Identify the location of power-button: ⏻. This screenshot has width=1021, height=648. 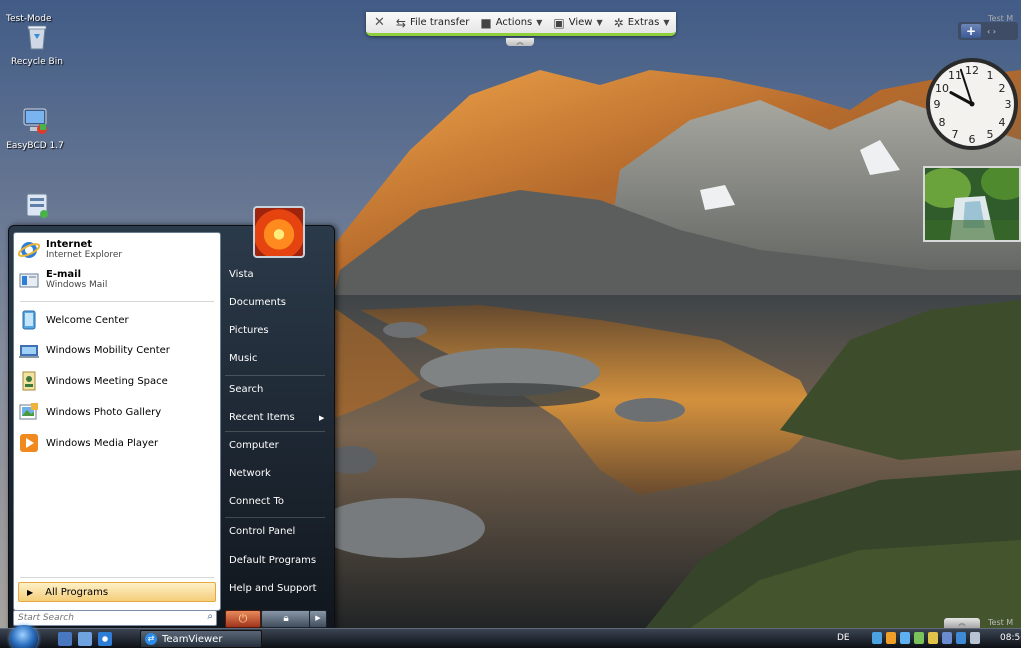
(243, 619).